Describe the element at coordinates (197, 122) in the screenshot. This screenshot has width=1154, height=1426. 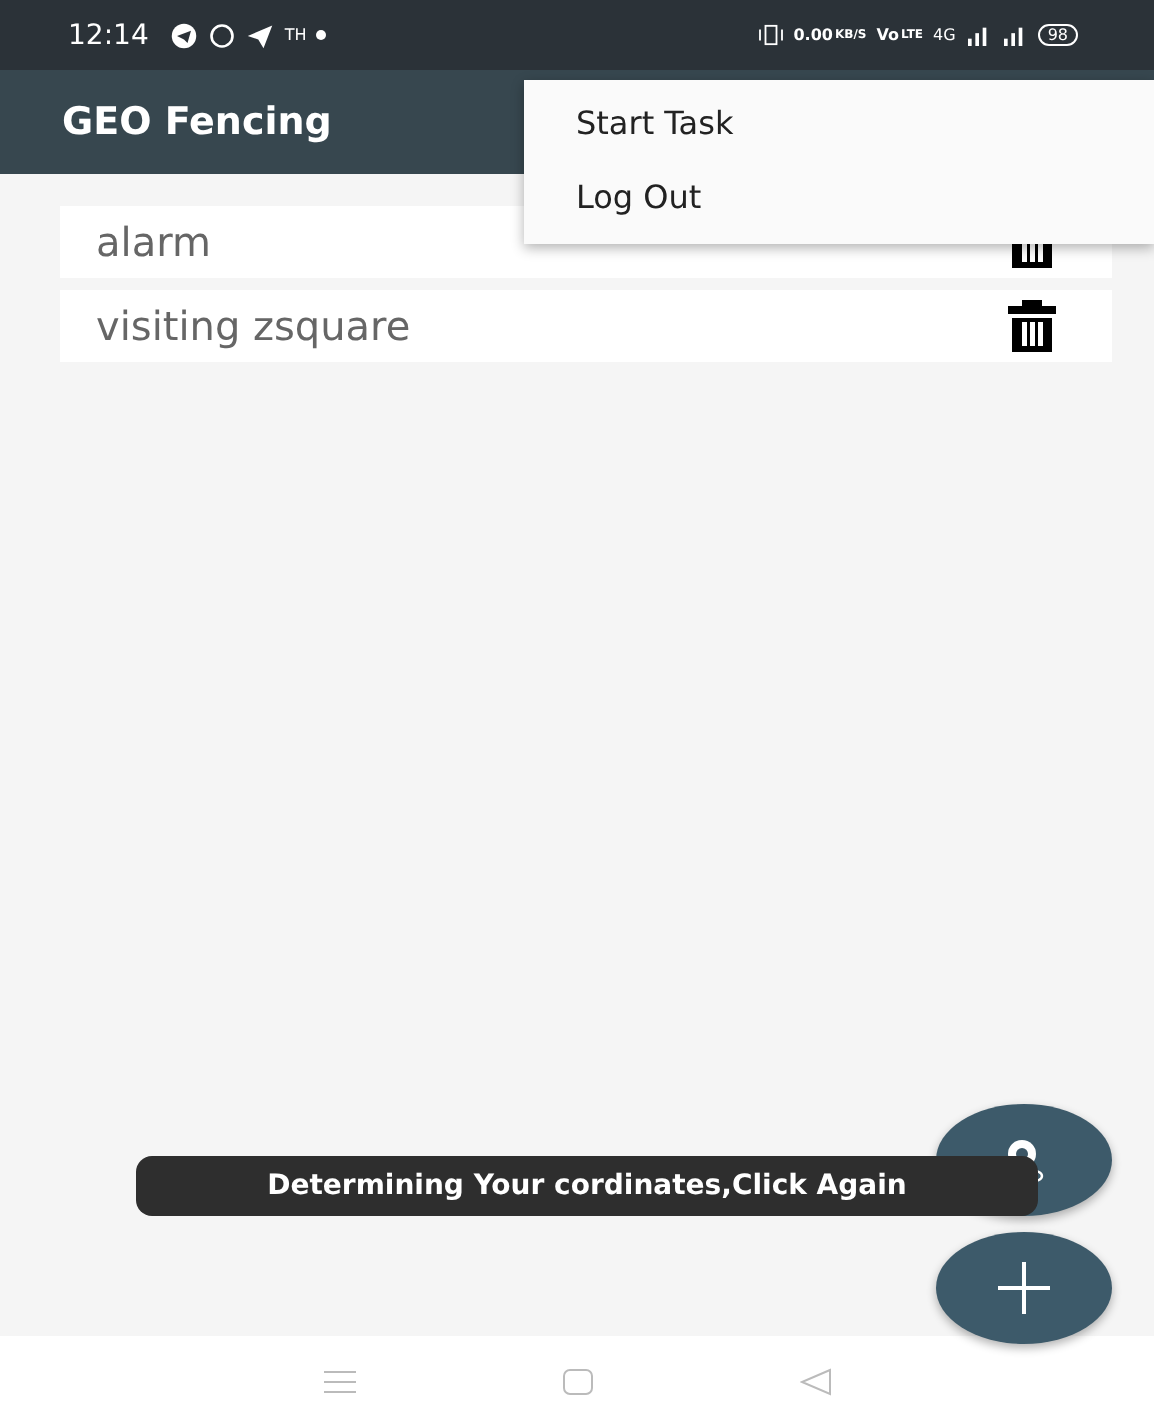
I see `app-title: GEO Fencing` at that location.